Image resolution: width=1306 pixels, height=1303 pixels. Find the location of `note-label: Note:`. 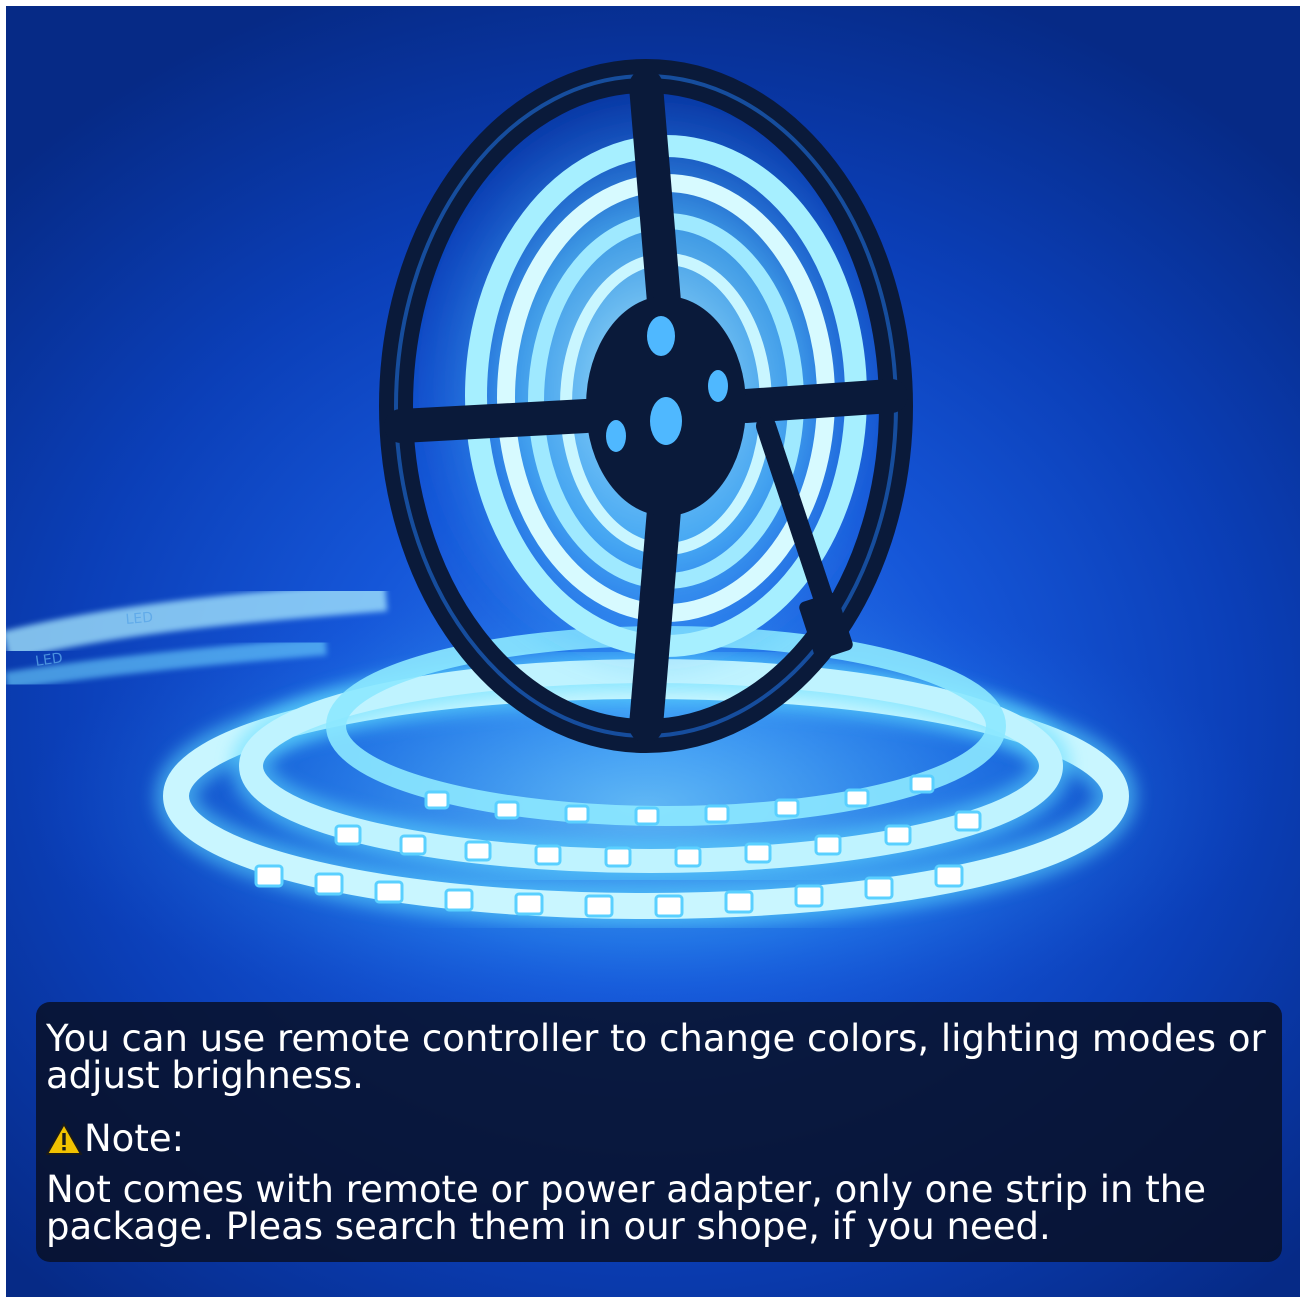

note-label: Note: is located at coordinates (134, 1138).